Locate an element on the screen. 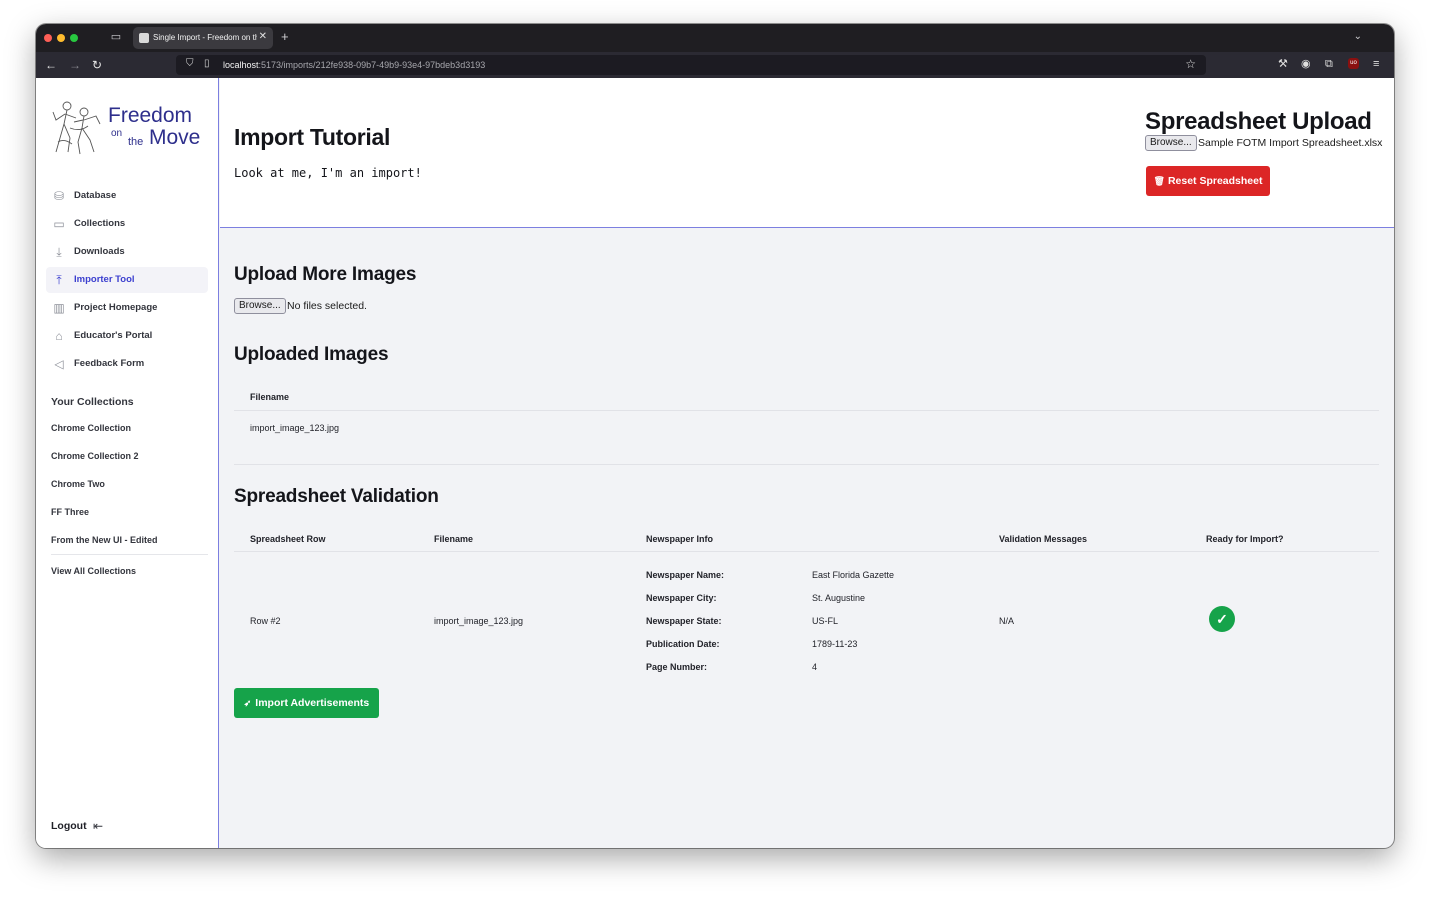 The width and height of the screenshot is (1430, 901). tab-bar: ▭ Single Import - Freedom on the ✕ + ⌄ is located at coordinates (715, 38).